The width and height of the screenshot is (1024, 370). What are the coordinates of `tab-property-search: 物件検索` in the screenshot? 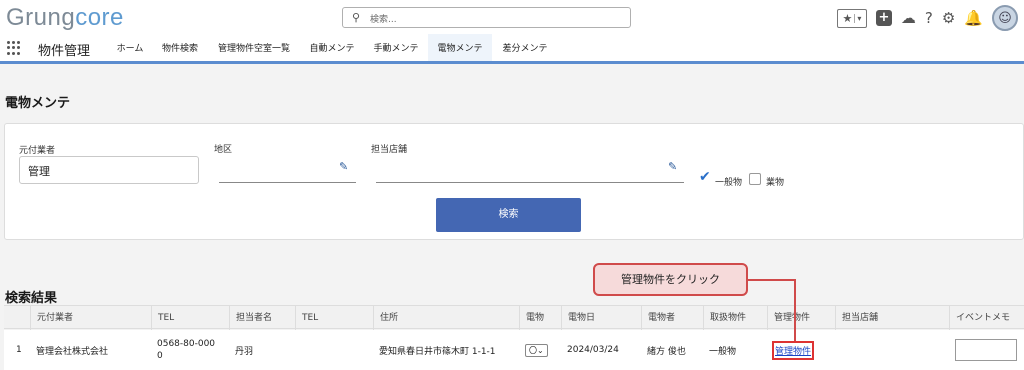 It's located at (180, 49).